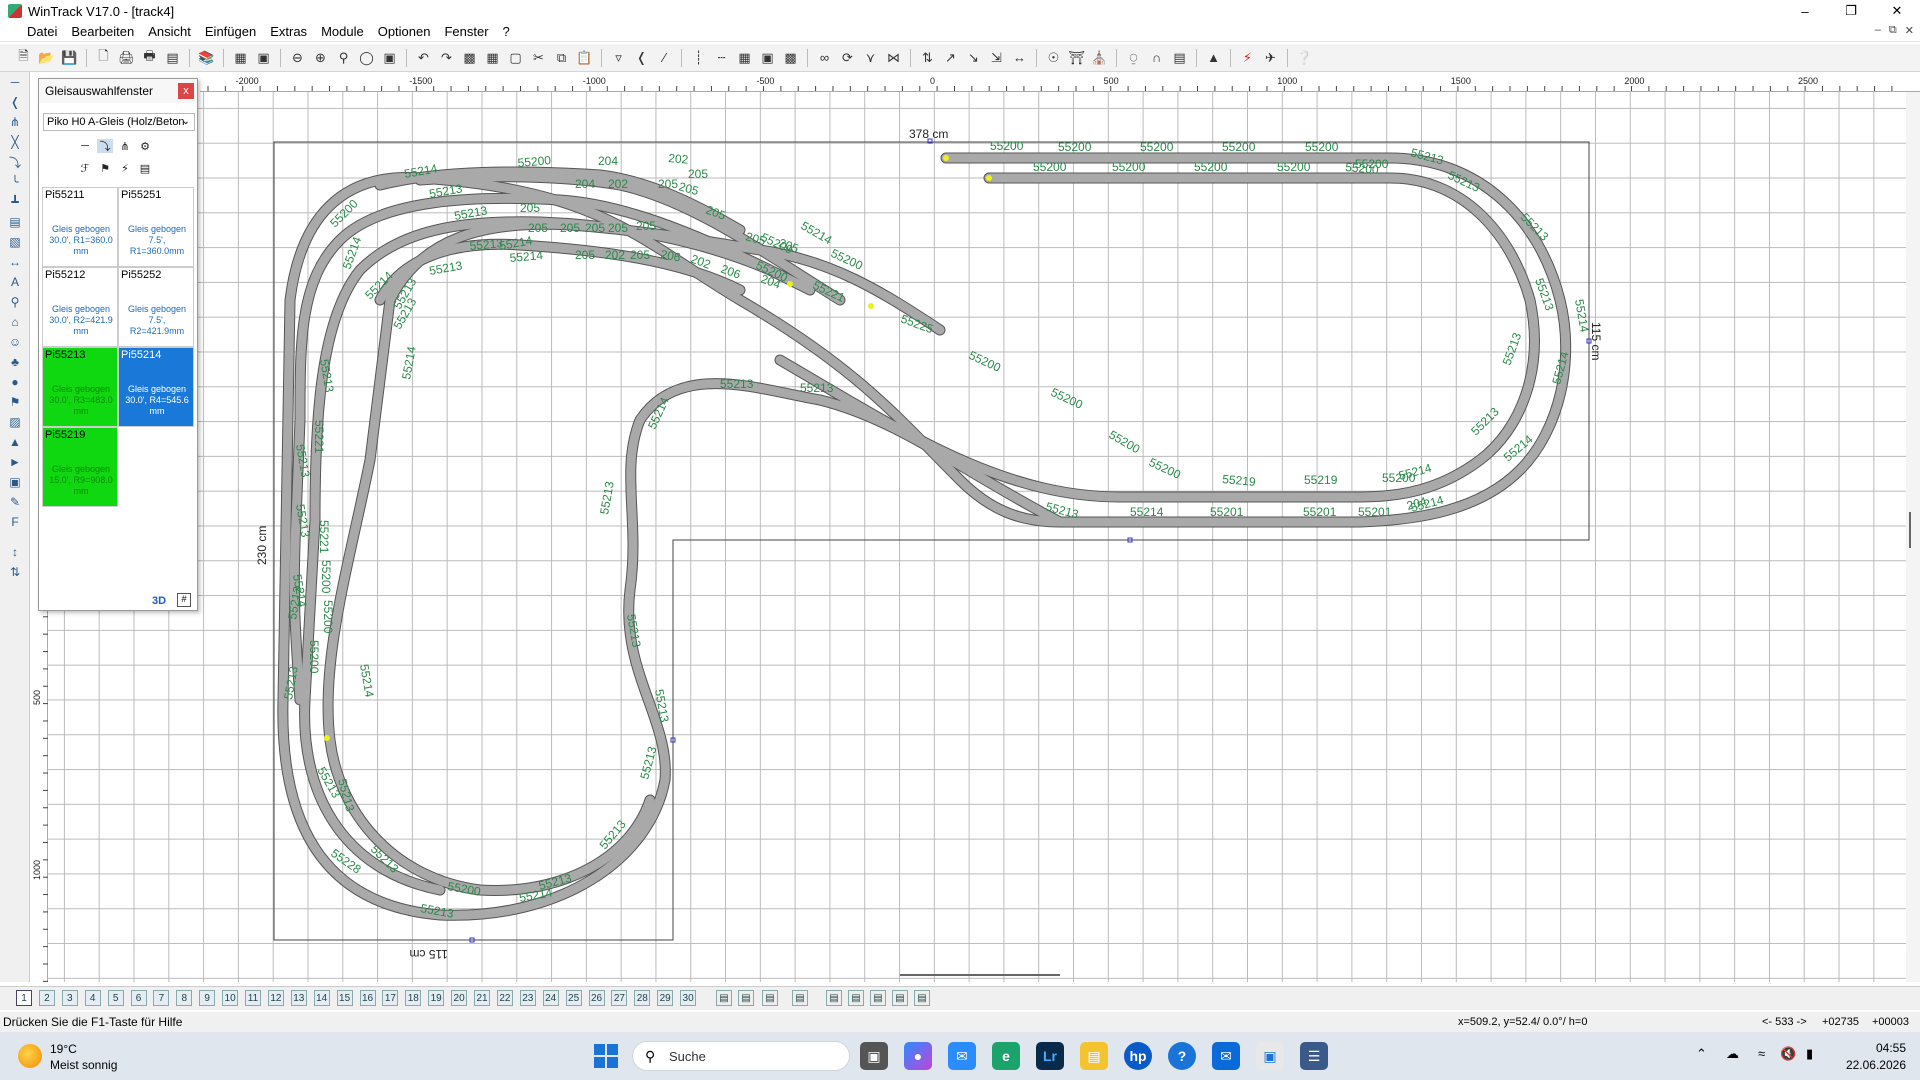  Describe the element at coordinates (506, 32) in the screenshot. I see `menu-help: ?` at that location.